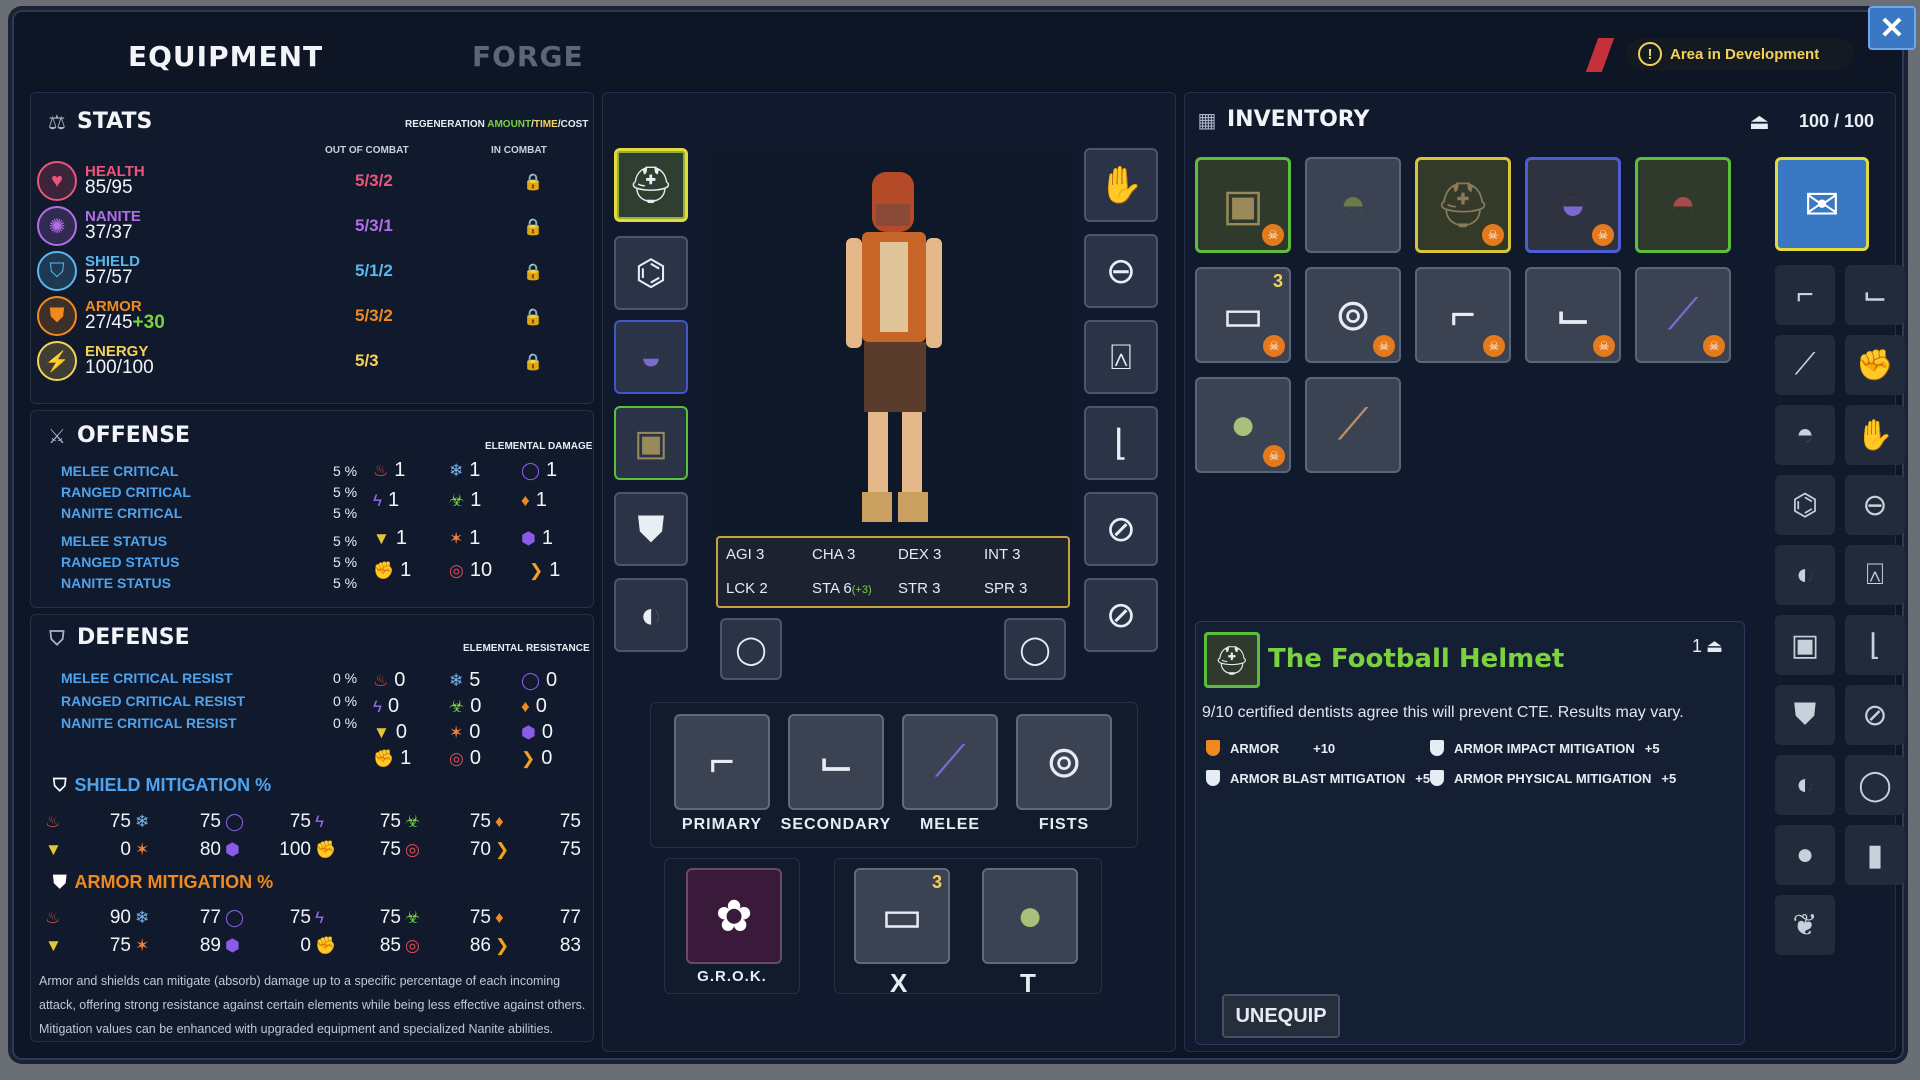 The width and height of the screenshot is (1920, 1080). What do you see at coordinates (1805, 365) in the screenshot?
I see `filter-melee: ⟋` at bounding box center [1805, 365].